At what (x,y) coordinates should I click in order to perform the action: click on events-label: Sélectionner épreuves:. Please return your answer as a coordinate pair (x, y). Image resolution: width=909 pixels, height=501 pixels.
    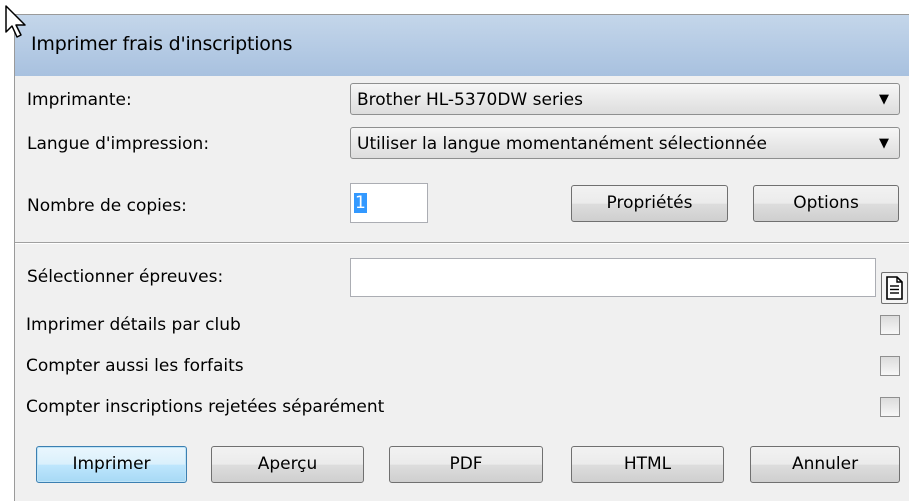
    Looking at the image, I should click on (125, 277).